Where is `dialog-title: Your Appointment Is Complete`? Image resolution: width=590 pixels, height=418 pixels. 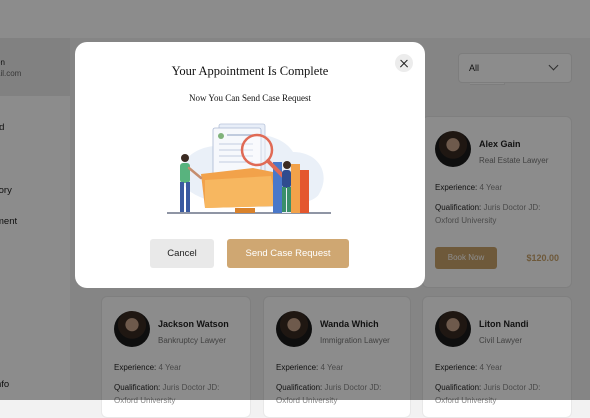 dialog-title: Your Appointment Is Complete is located at coordinates (250, 71).